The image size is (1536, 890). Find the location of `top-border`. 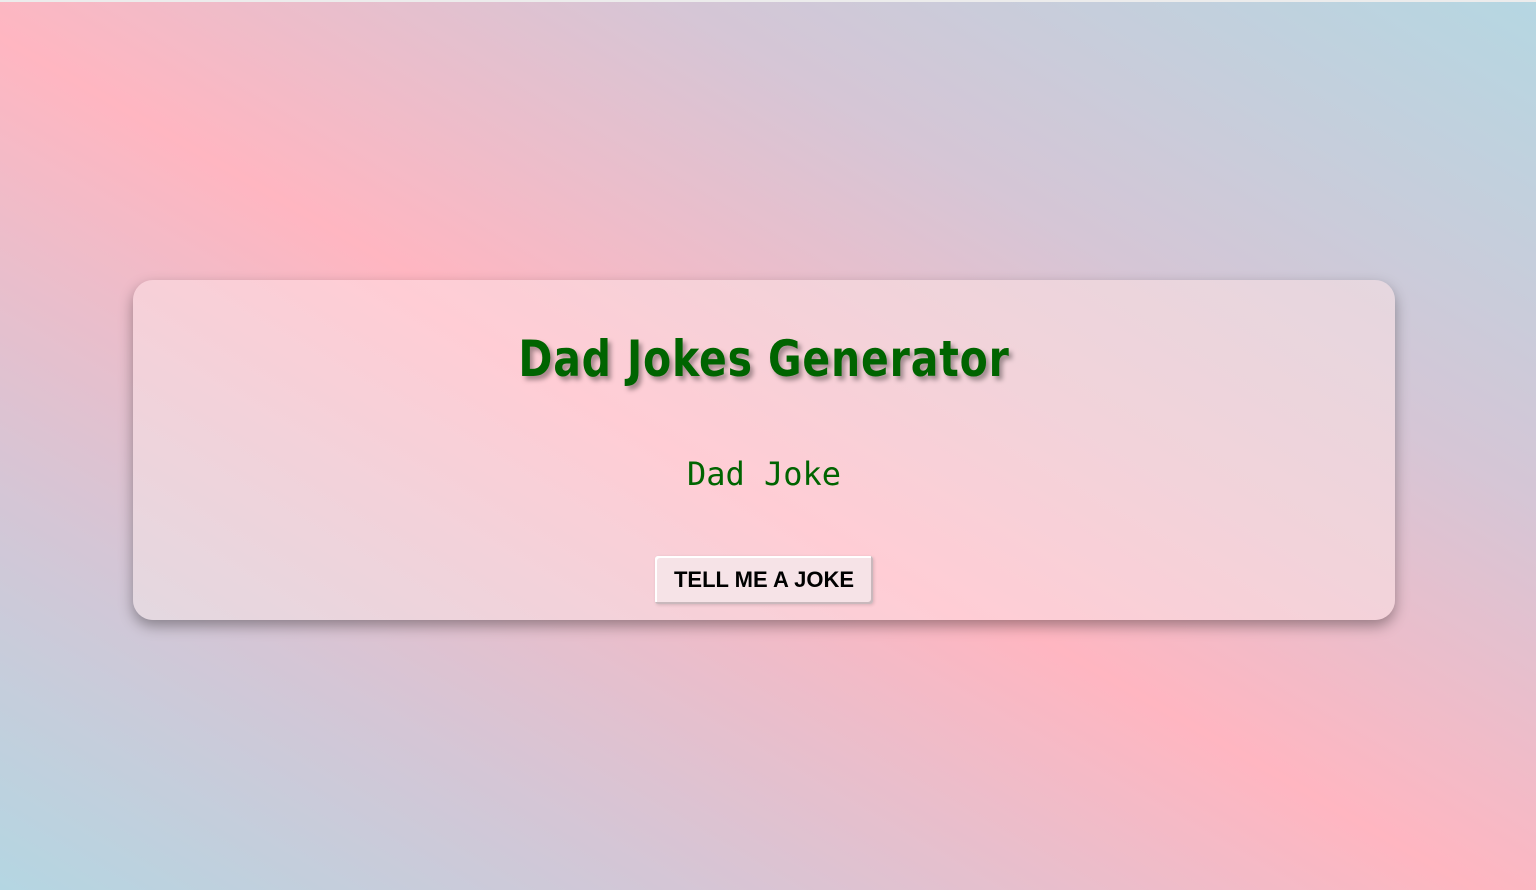

top-border is located at coordinates (768, 1).